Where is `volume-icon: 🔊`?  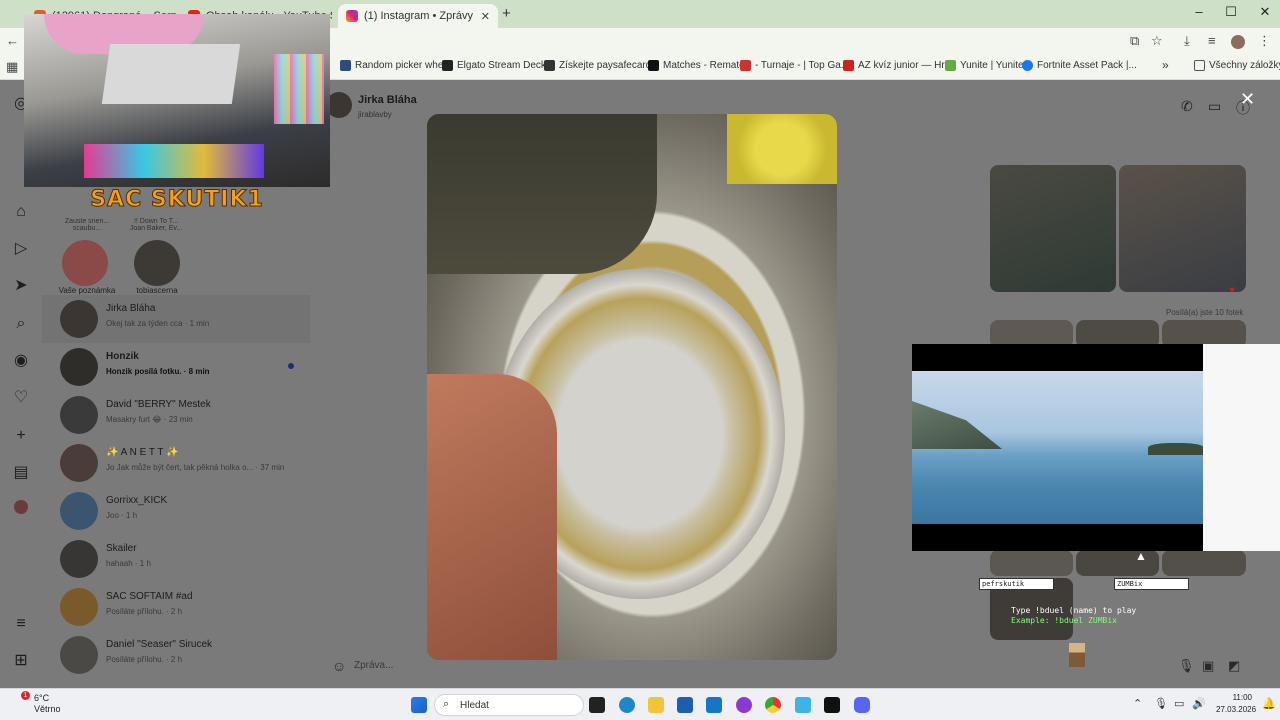
volume-icon: 🔊 is located at coordinates (1199, 703).